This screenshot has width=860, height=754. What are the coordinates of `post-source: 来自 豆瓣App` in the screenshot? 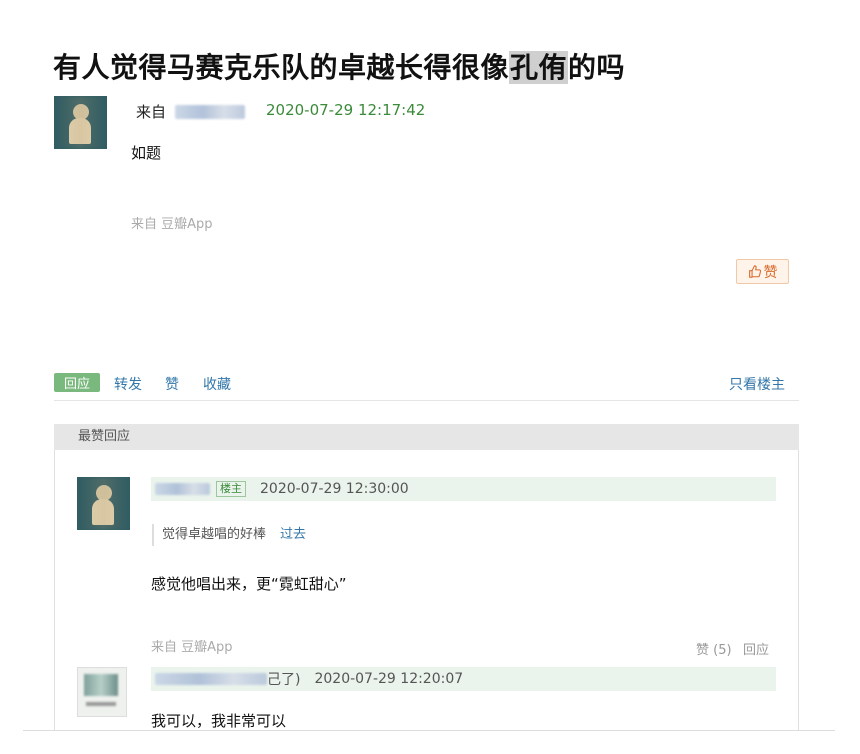 It's located at (172, 224).